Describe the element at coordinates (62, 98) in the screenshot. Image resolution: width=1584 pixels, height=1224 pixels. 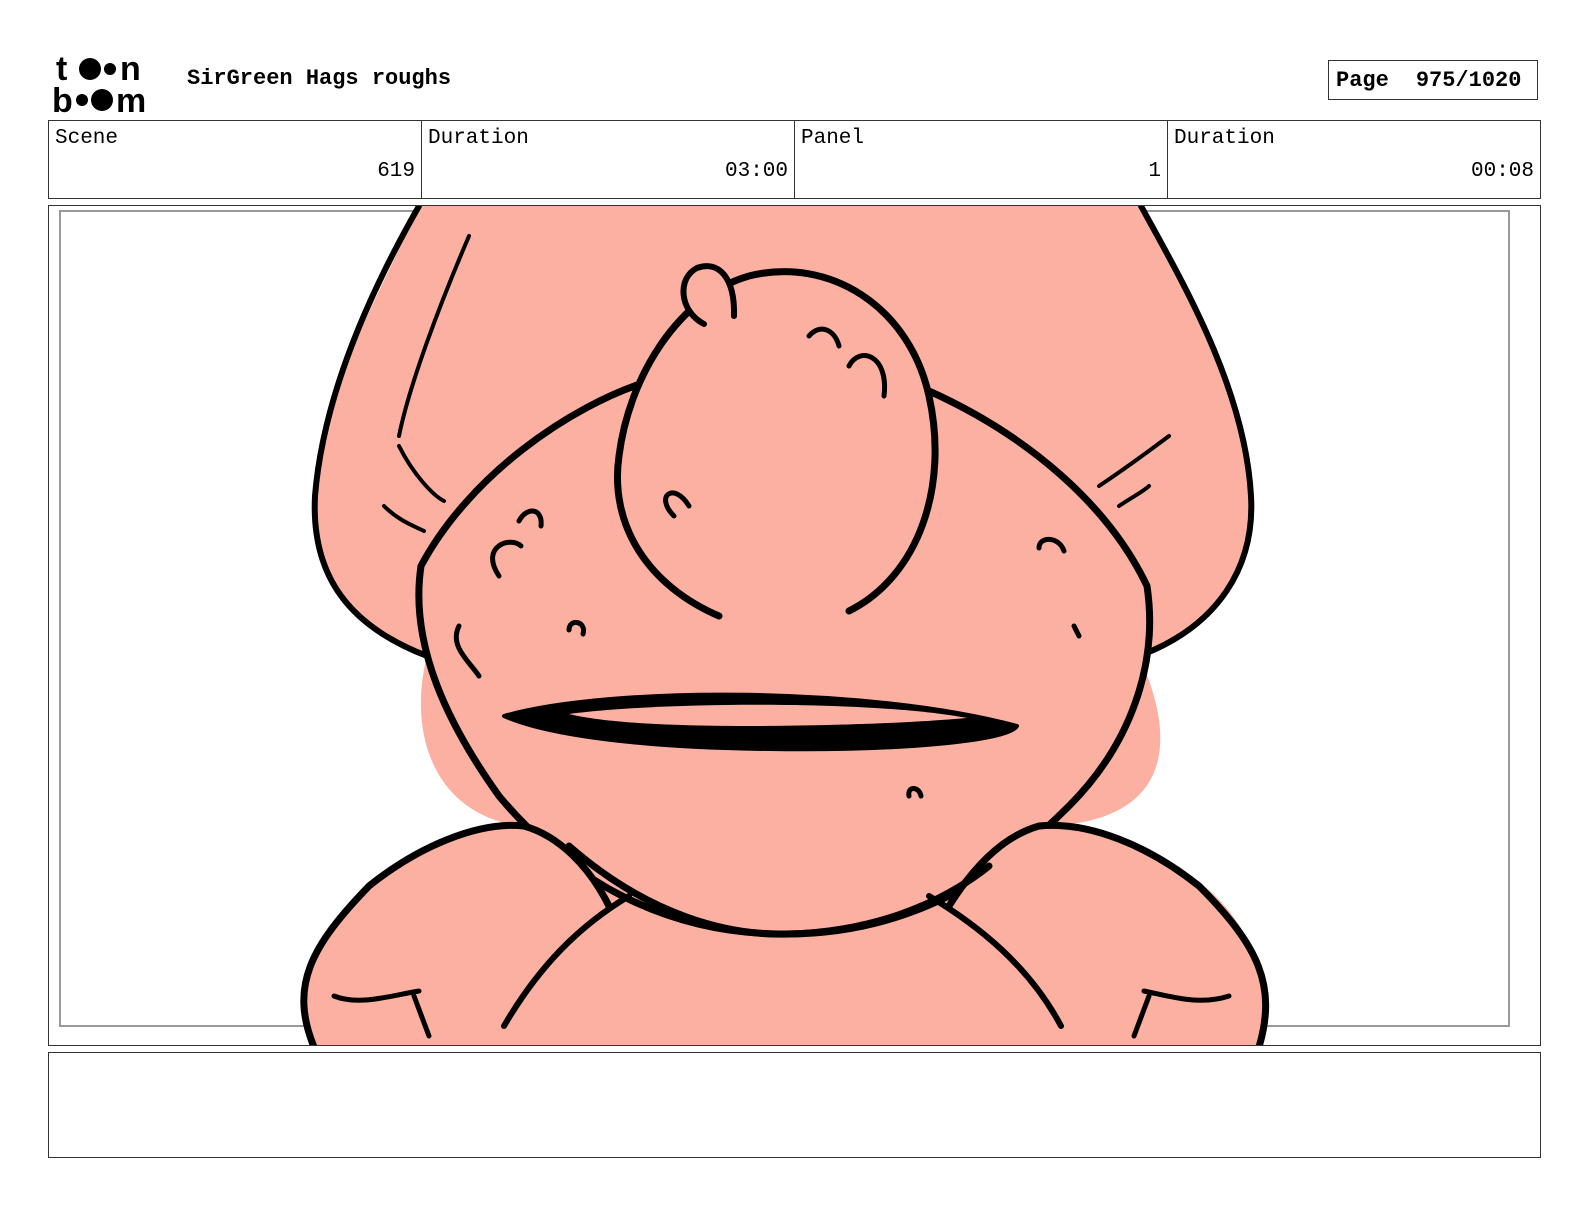
I see `svg-text: b` at that location.